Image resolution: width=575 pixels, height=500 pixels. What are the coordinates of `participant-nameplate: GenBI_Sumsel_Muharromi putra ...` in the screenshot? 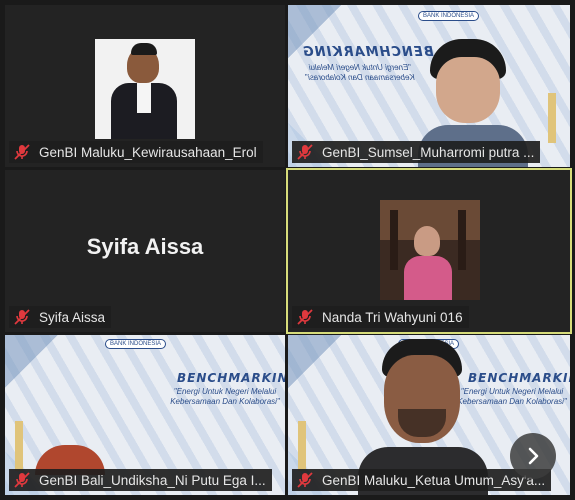 It's located at (416, 152).